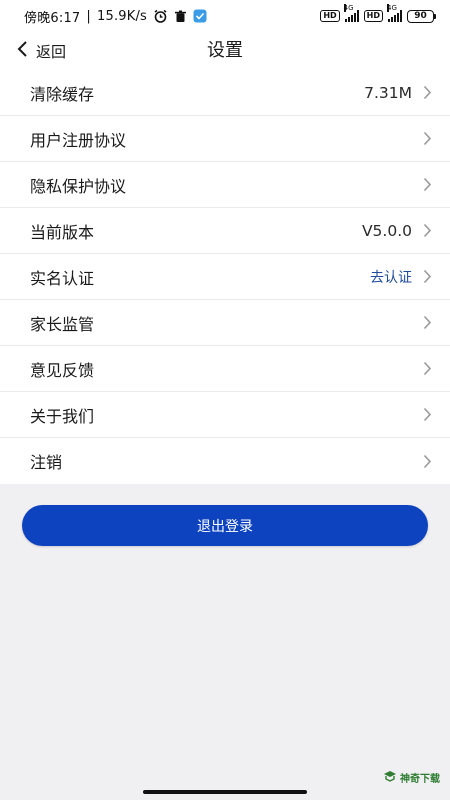 The width and height of the screenshot is (450, 800). Describe the element at coordinates (225, 415) in the screenshot. I see `settings-item-about-us: 关于我们` at that location.